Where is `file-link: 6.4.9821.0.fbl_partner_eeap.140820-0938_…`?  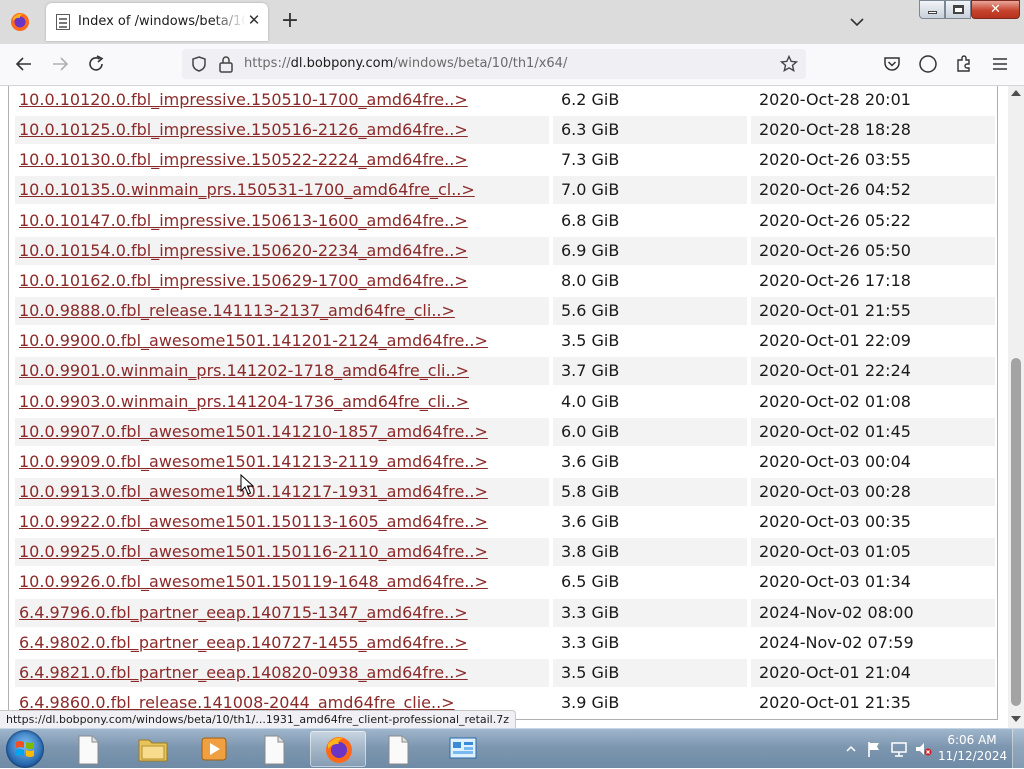
file-link: 6.4.9821.0.fbl_partner_eeap.140820-0938_… is located at coordinates (243, 672).